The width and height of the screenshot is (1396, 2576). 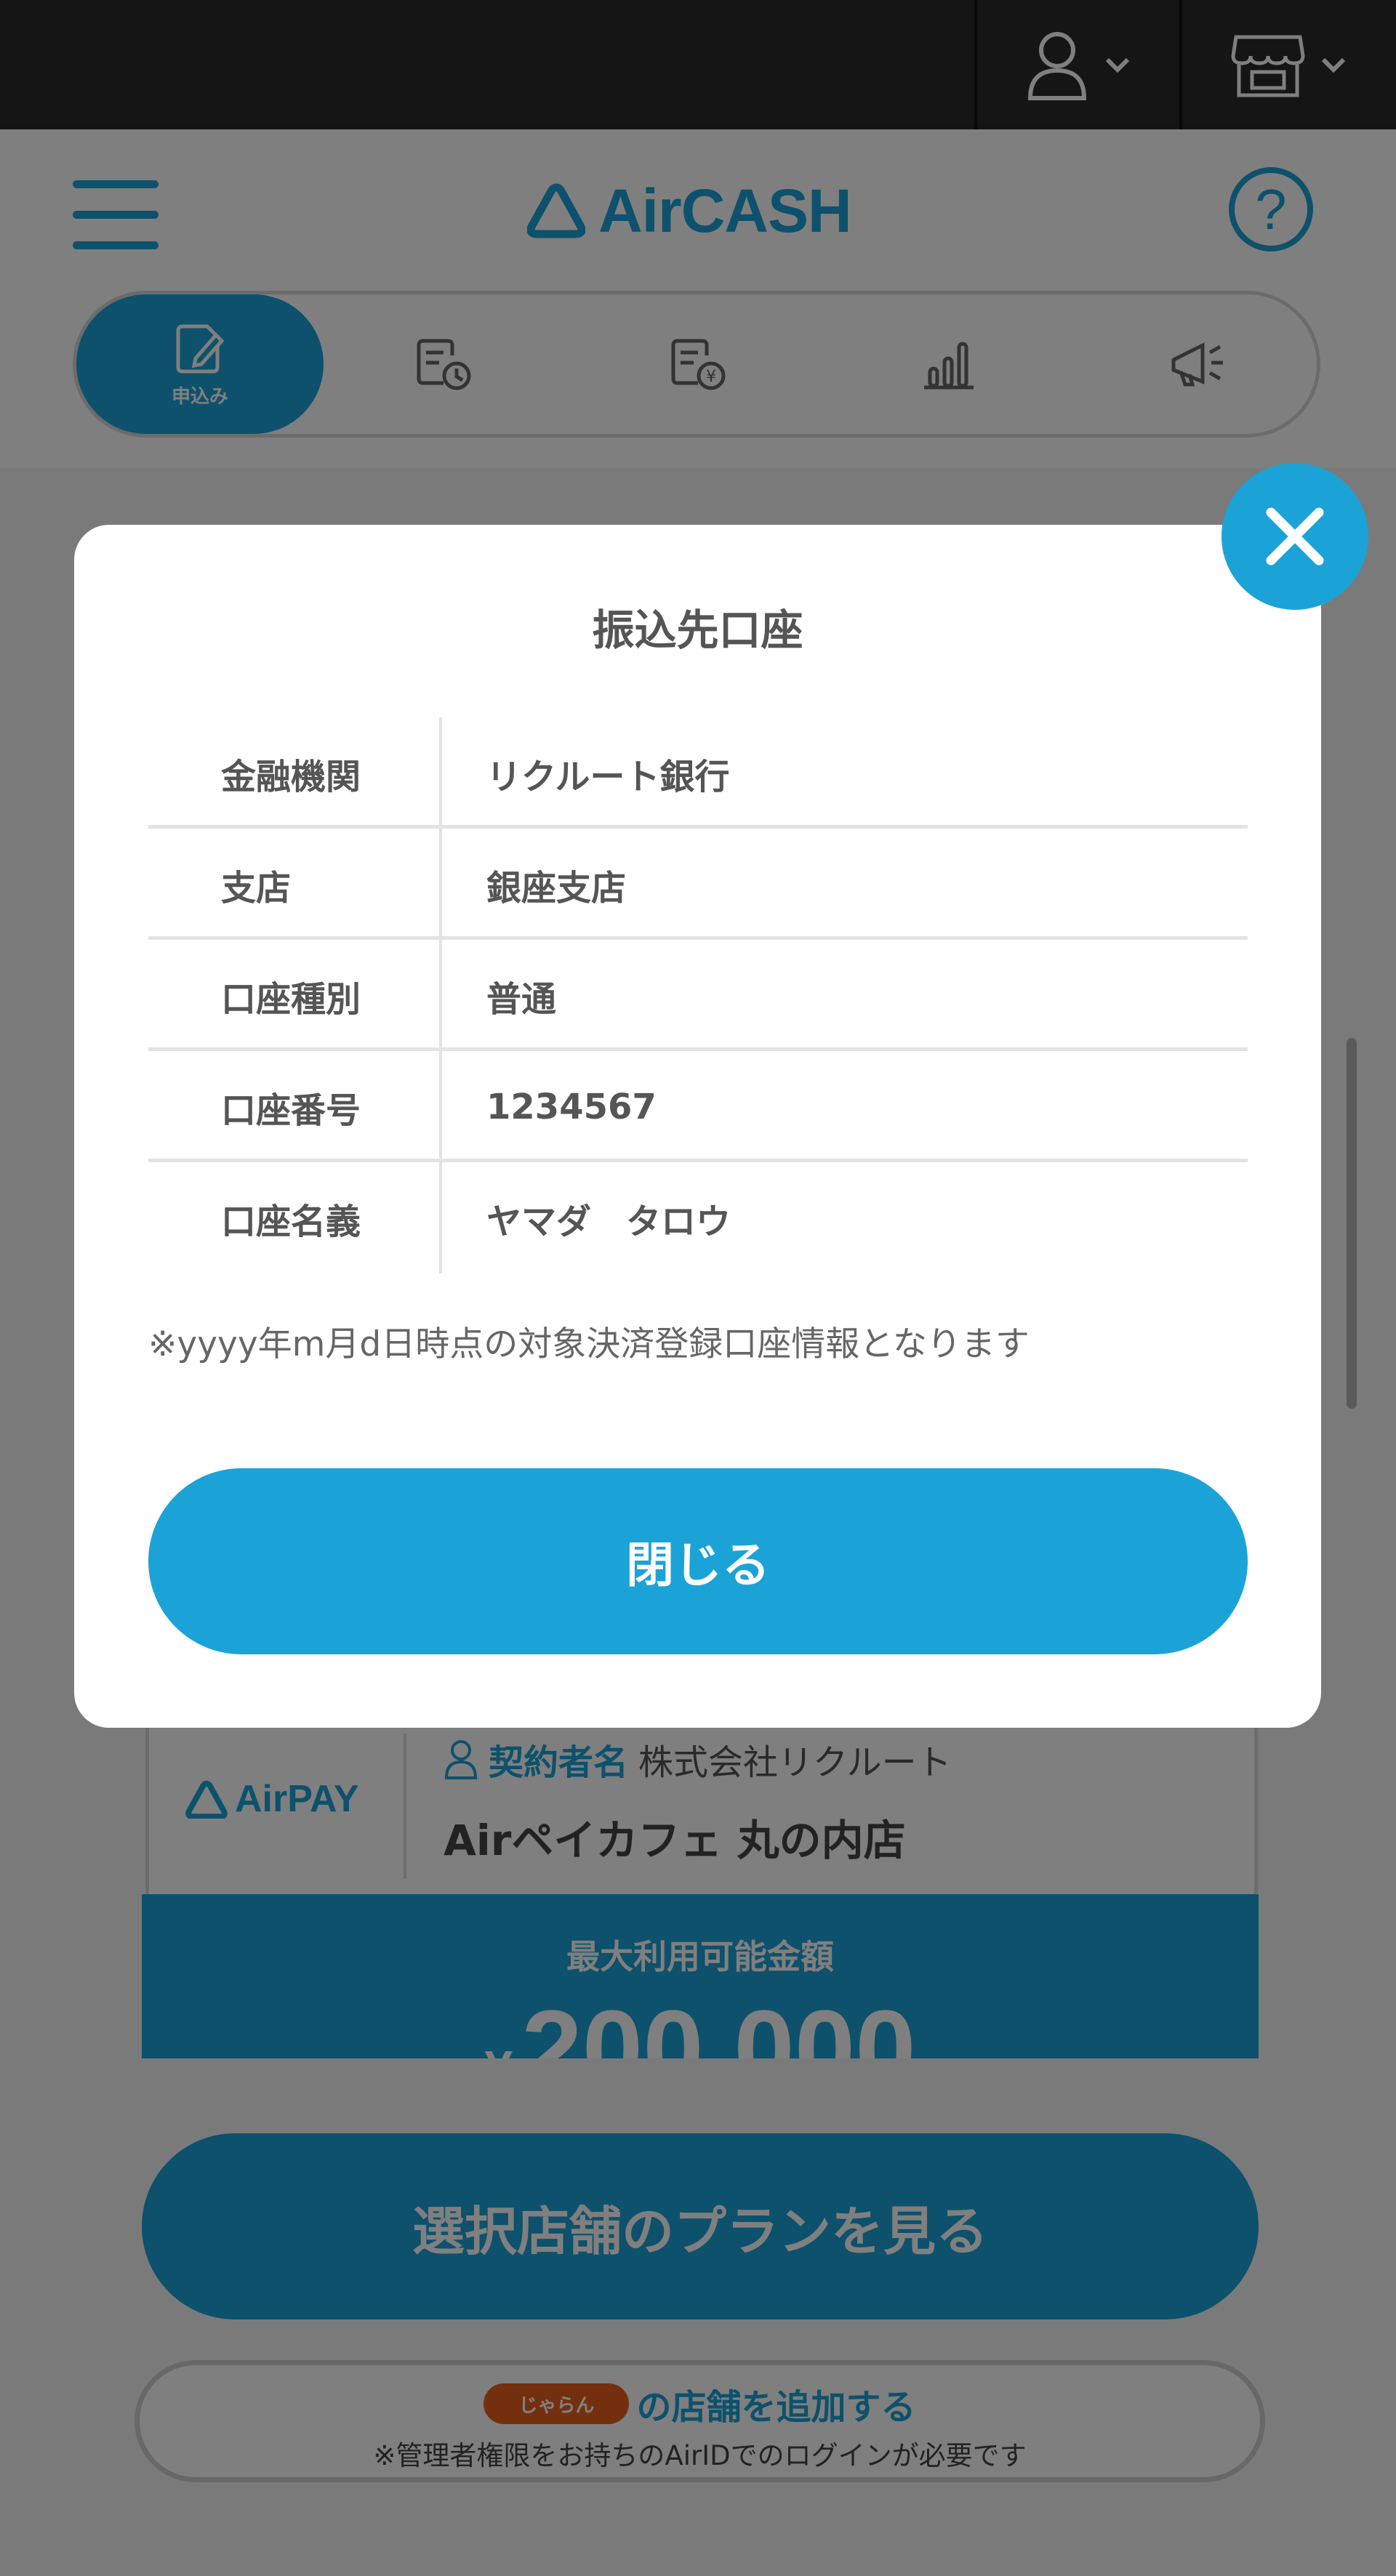 What do you see at coordinates (697, 630) in the screenshot?
I see `modal-title: 振込先口座` at bounding box center [697, 630].